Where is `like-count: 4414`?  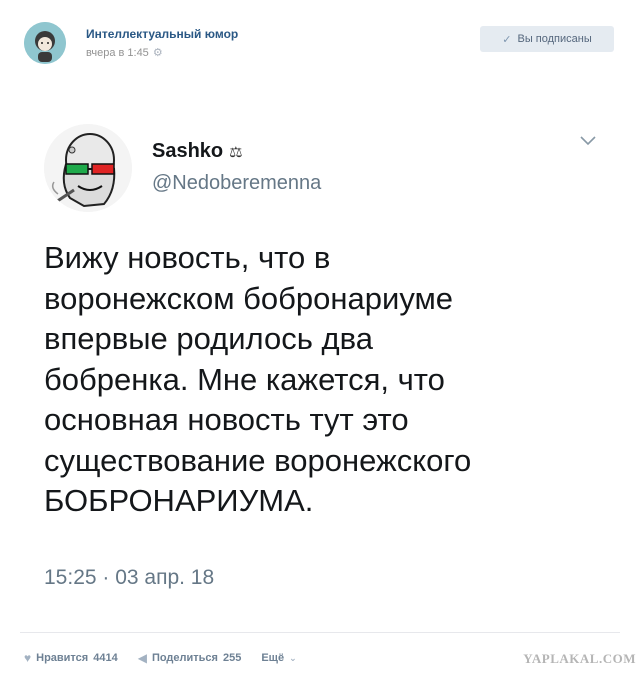 like-count: 4414 is located at coordinates (105, 658).